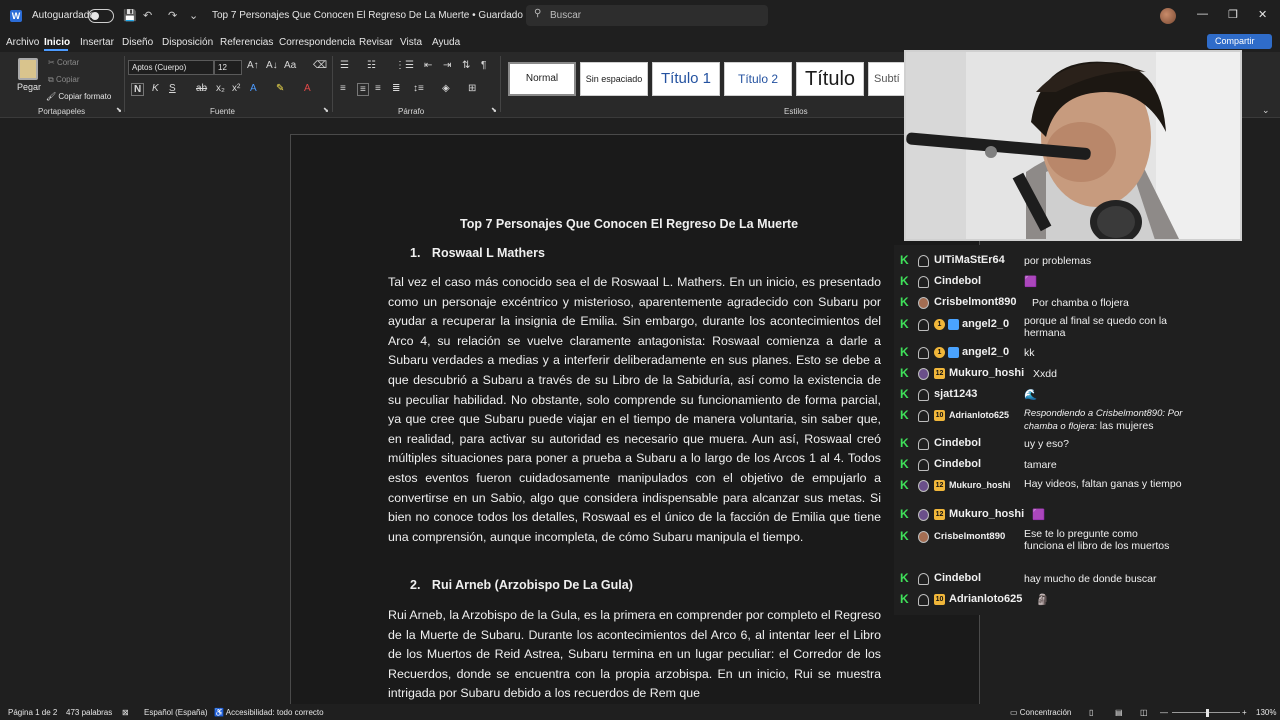  Describe the element at coordinates (446, 42) in the screenshot. I see `tab-ayuda: Ayuda` at that location.